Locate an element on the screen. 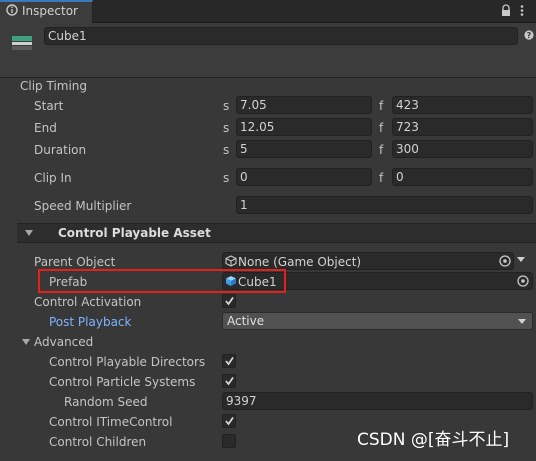 Image resolution: width=536 pixels, height=461 pixels. start-frames-unit: f is located at coordinates (381, 106).